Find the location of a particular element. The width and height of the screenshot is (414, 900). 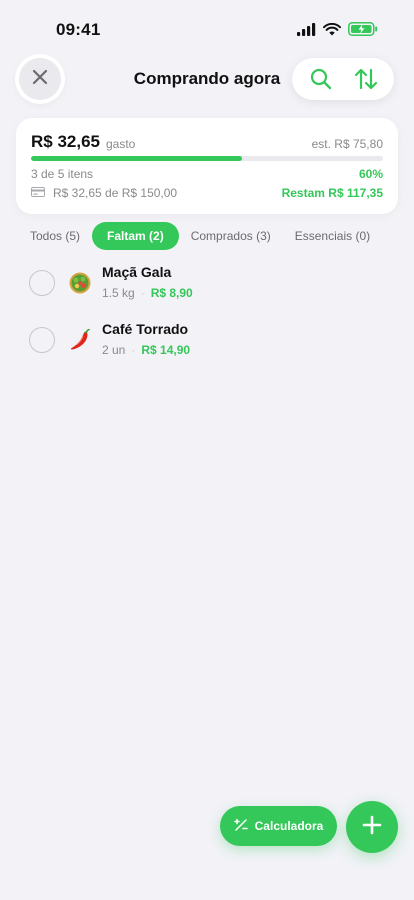

tab-comprados: Comprados (3) is located at coordinates (231, 236).